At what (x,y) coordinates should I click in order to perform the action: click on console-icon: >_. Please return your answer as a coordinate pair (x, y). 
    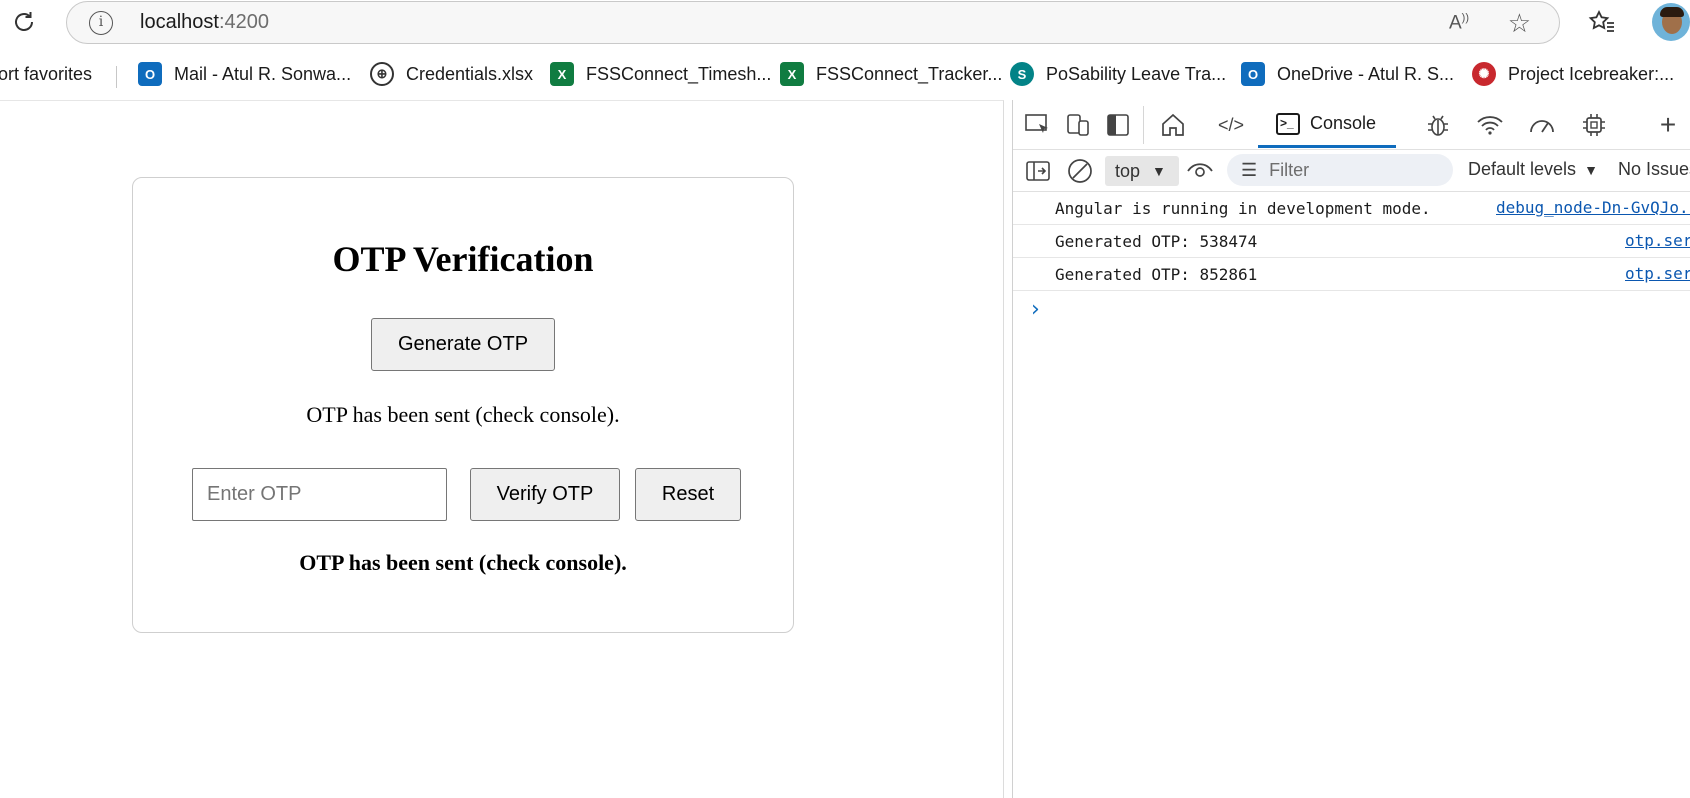
    Looking at the image, I should click on (1288, 123).